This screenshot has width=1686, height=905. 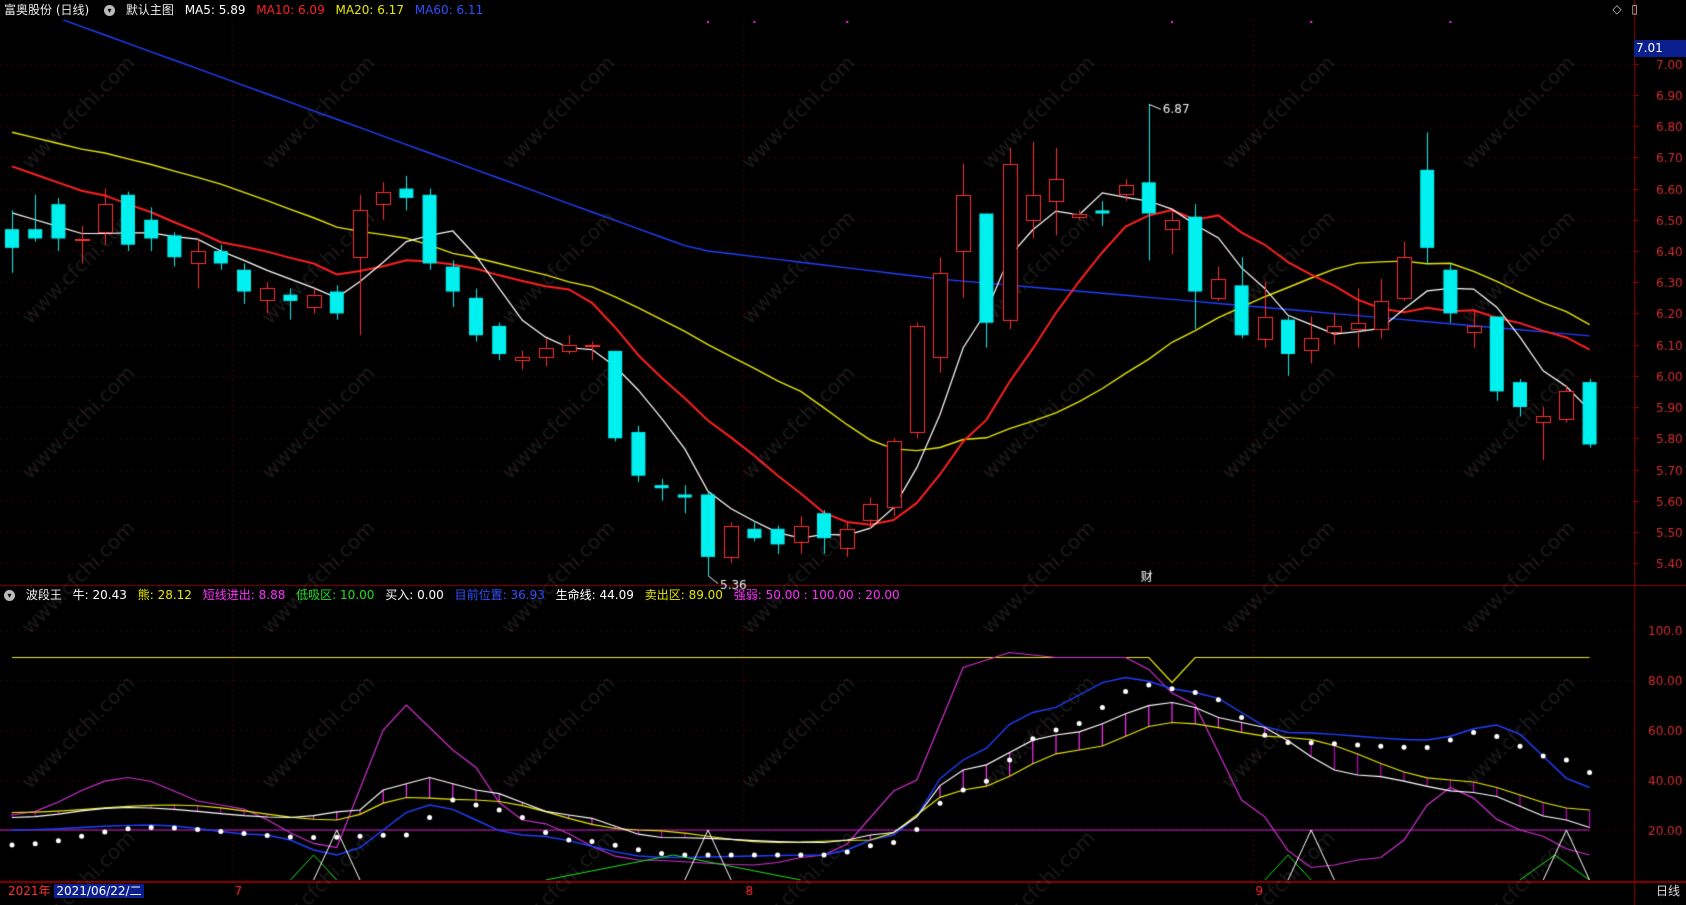 What do you see at coordinates (1634, 9) in the screenshot?
I see `window-toggle-icon: ▯` at bounding box center [1634, 9].